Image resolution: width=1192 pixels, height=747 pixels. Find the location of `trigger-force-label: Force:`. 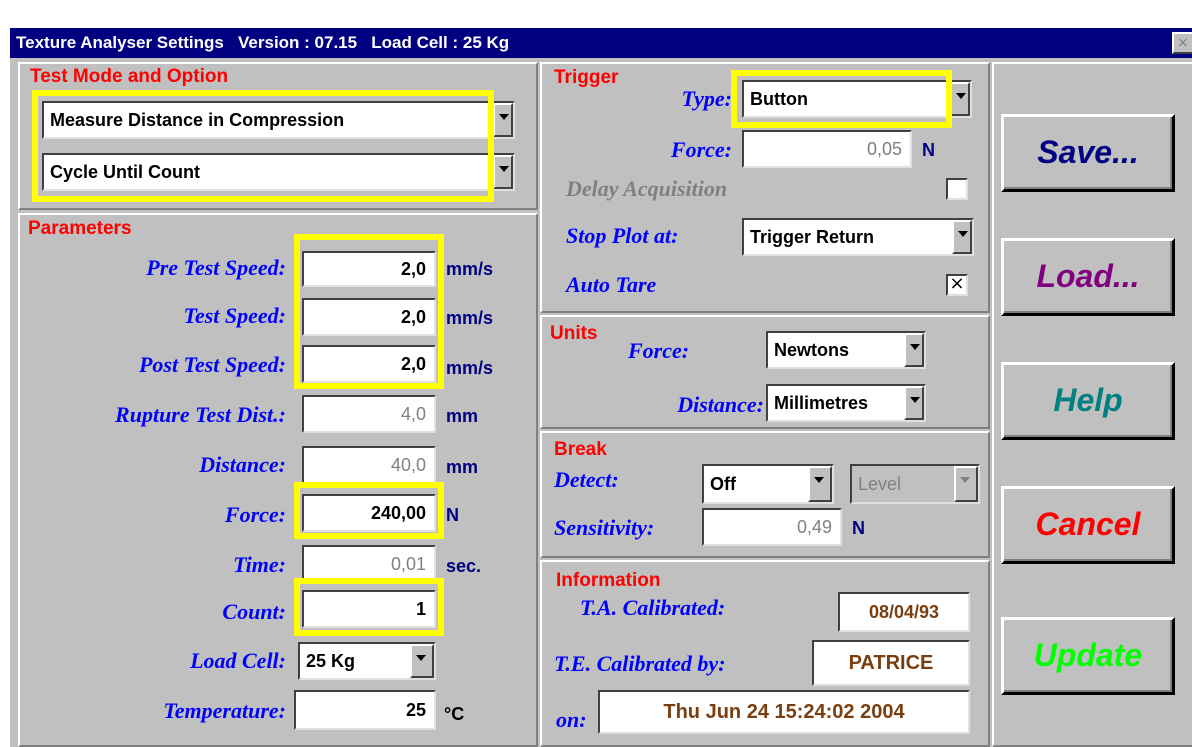

trigger-force-label: Force: is located at coordinates (701, 149).